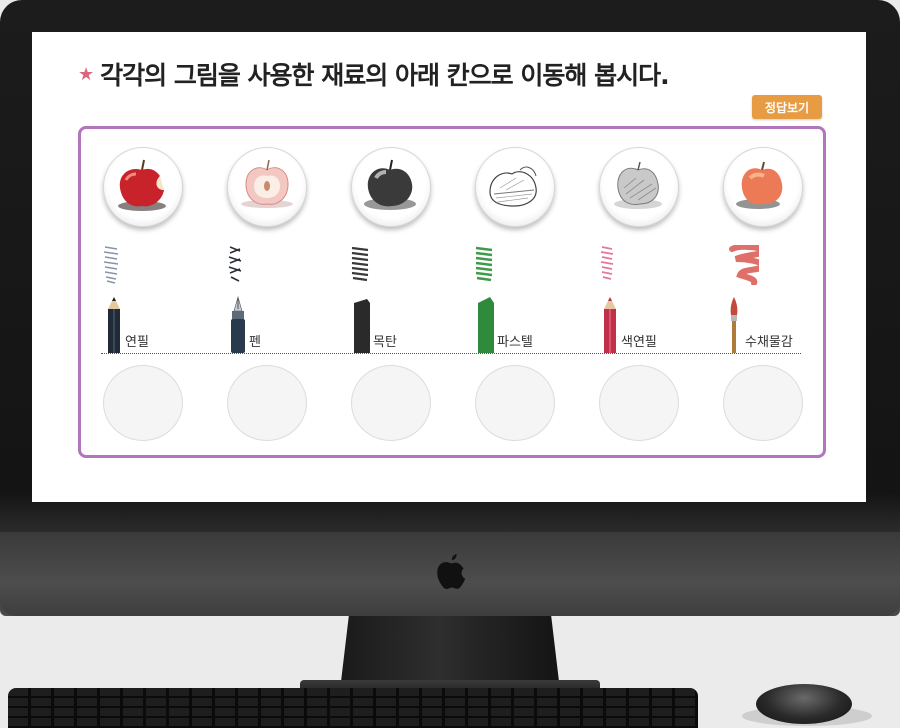 The width and height of the screenshot is (900, 728). What do you see at coordinates (804, 704) in the screenshot?
I see `mouse` at bounding box center [804, 704].